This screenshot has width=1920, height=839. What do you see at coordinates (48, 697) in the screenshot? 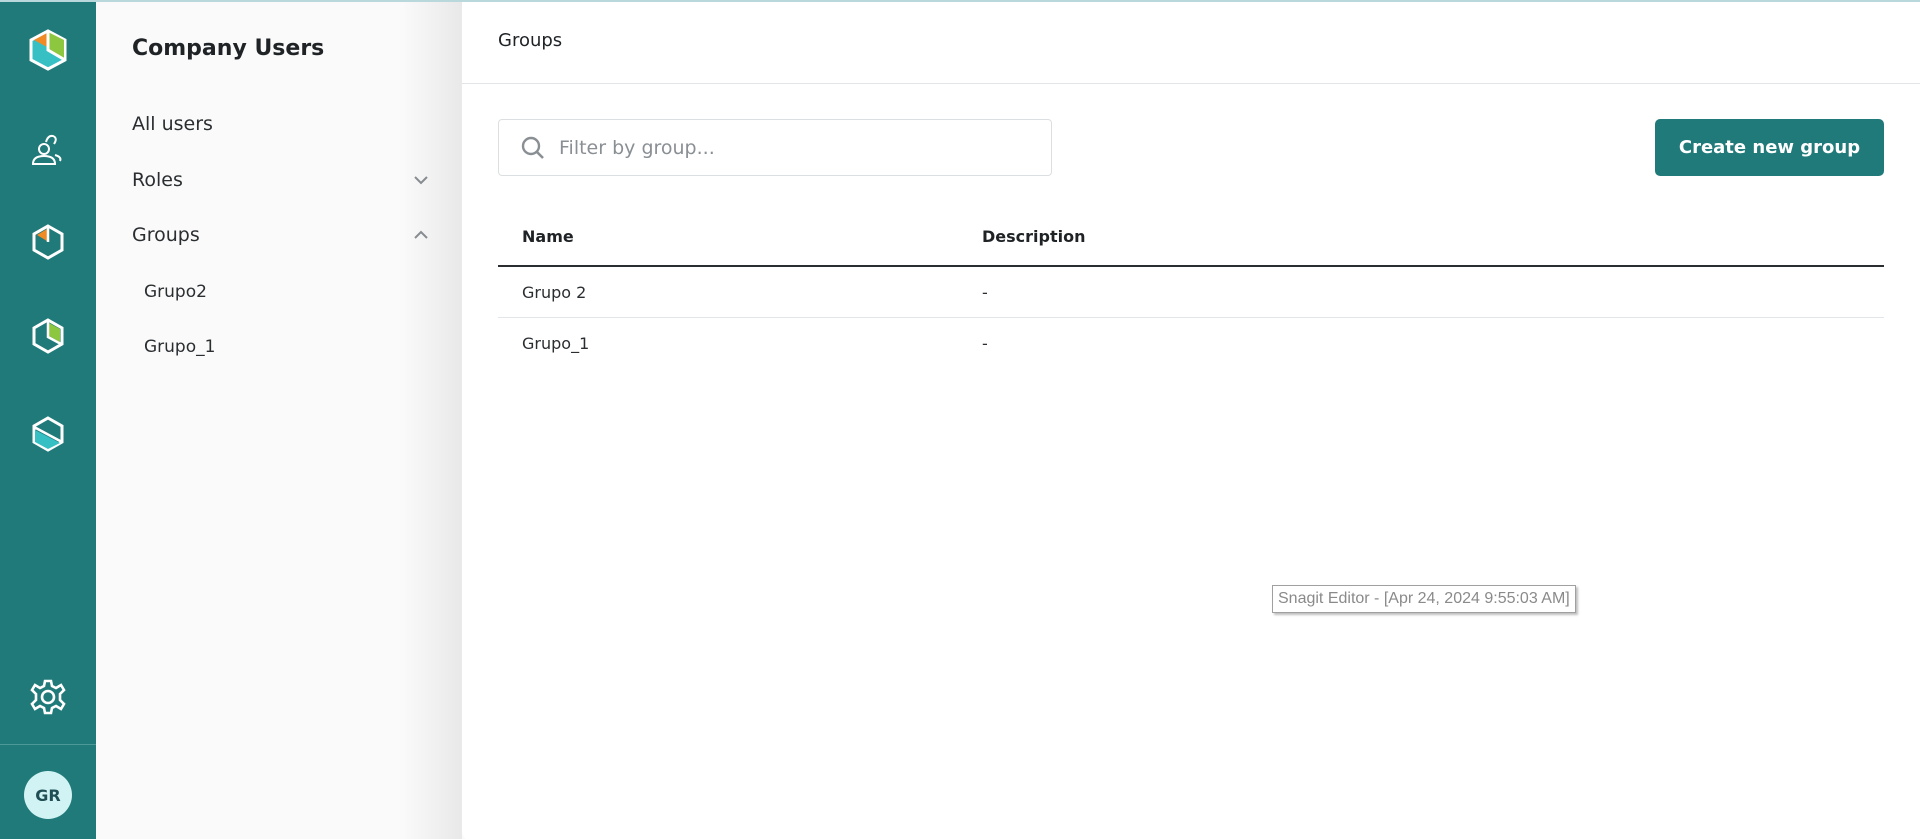
I see `gear-icon` at bounding box center [48, 697].